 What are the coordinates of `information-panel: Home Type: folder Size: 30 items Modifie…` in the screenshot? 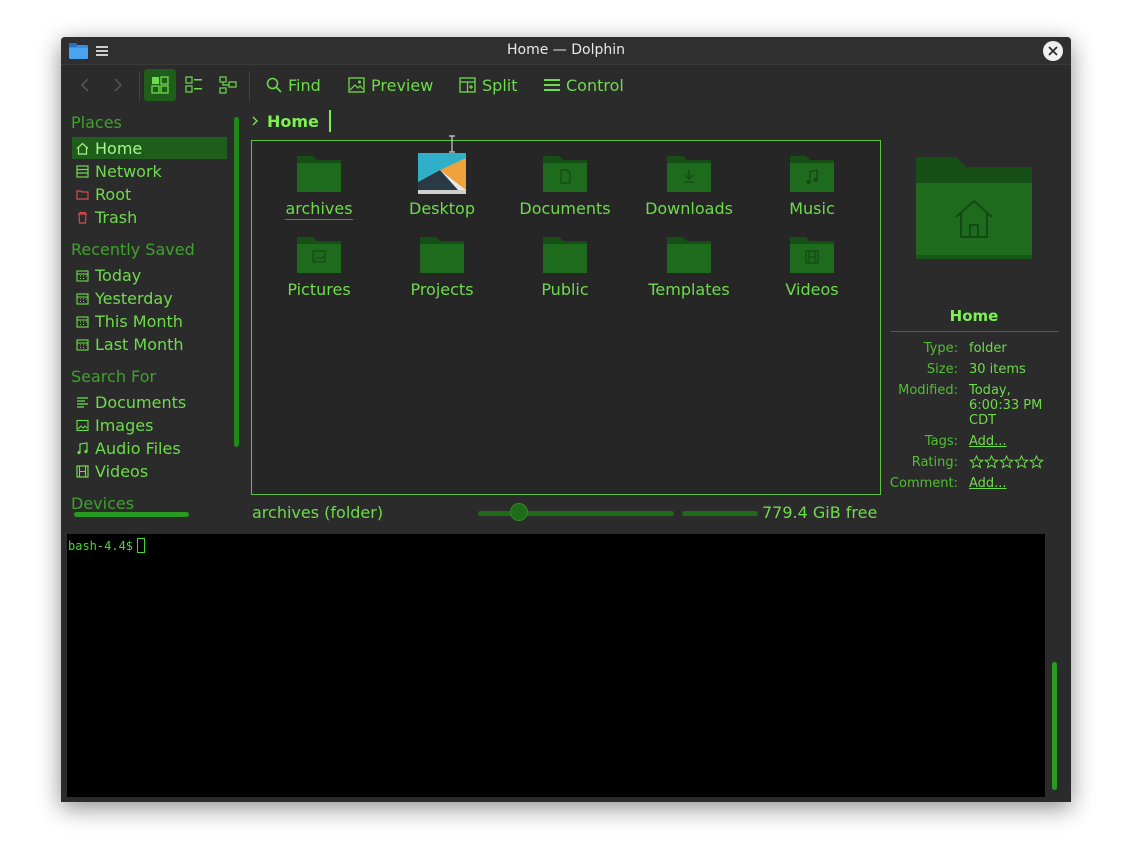 It's located at (974, 327).